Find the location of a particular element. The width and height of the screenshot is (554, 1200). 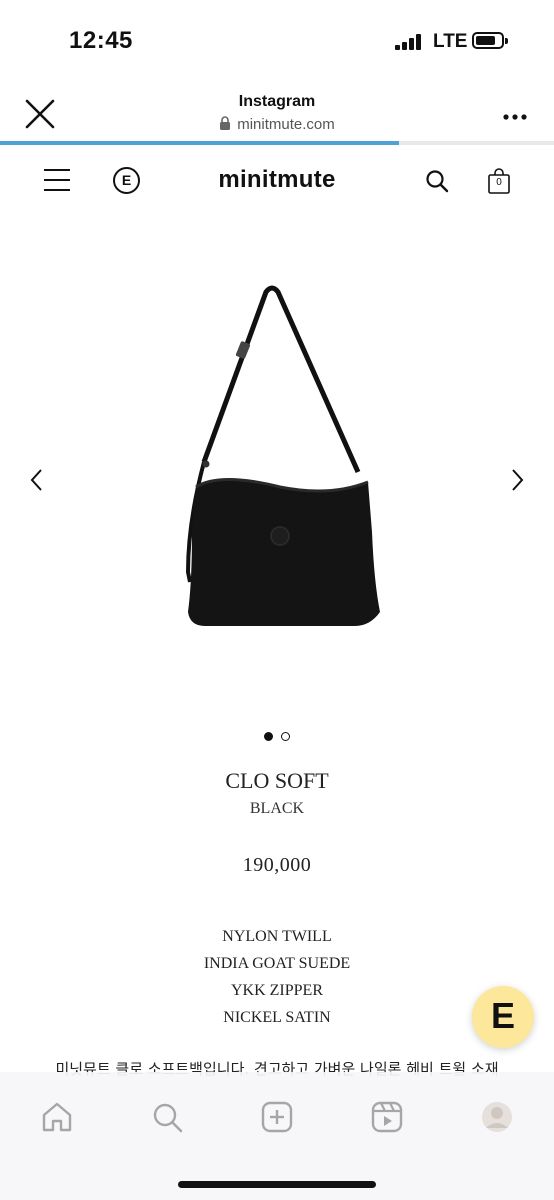

cart-button: 0 is located at coordinates (499, 181).